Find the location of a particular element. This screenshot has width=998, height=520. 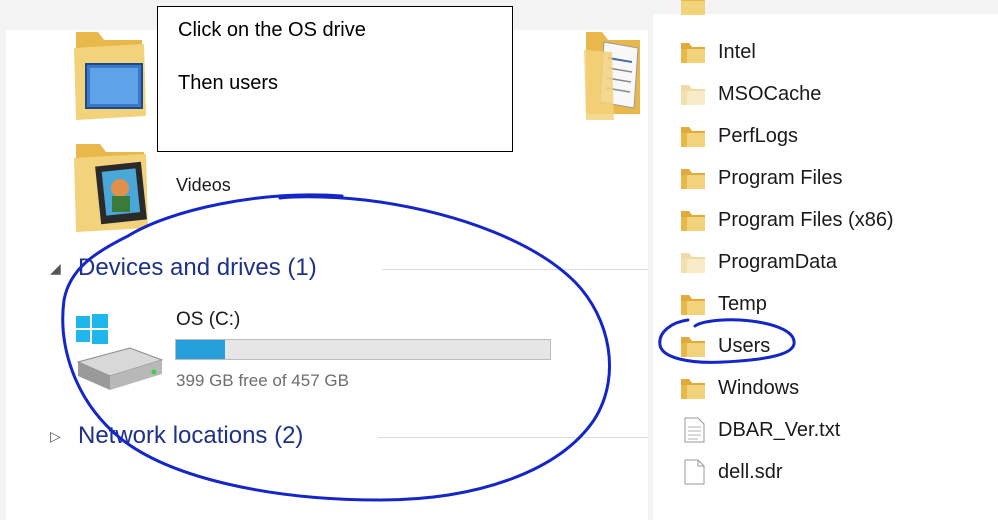

file-name: DBAR_Ver.txt is located at coordinates (779, 429).